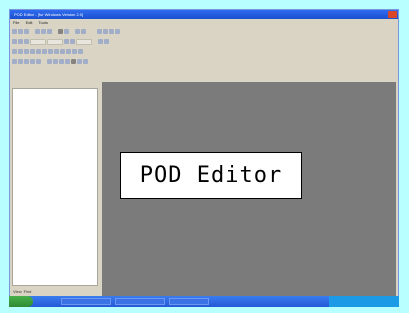 The image size is (409, 313). What do you see at coordinates (20, 61) in the screenshot?
I see `lock-icon` at bounding box center [20, 61].